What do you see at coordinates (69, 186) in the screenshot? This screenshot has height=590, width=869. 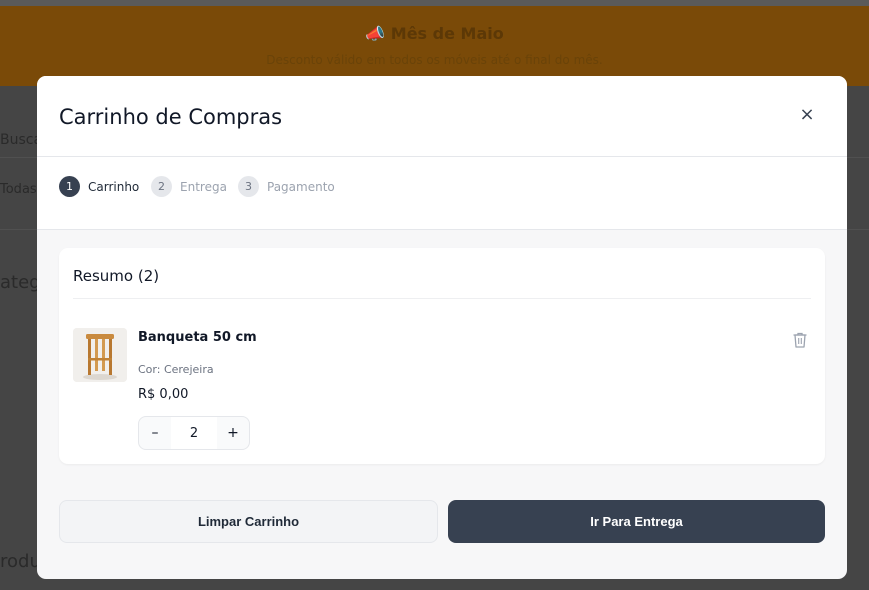 I see `step-number: 1` at bounding box center [69, 186].